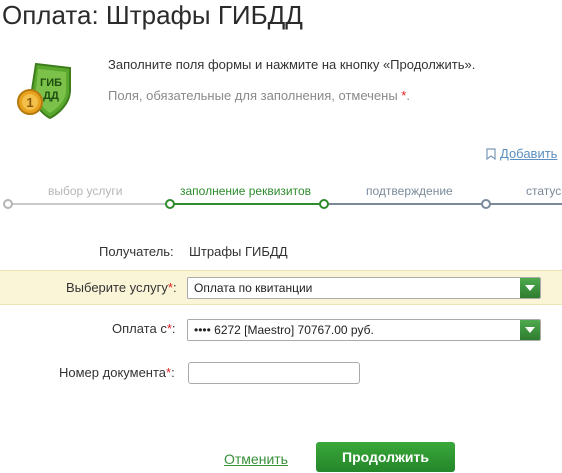  Describe the element at coordinates (89, 204) in the screenshot. I see `step-line-done` at that location.